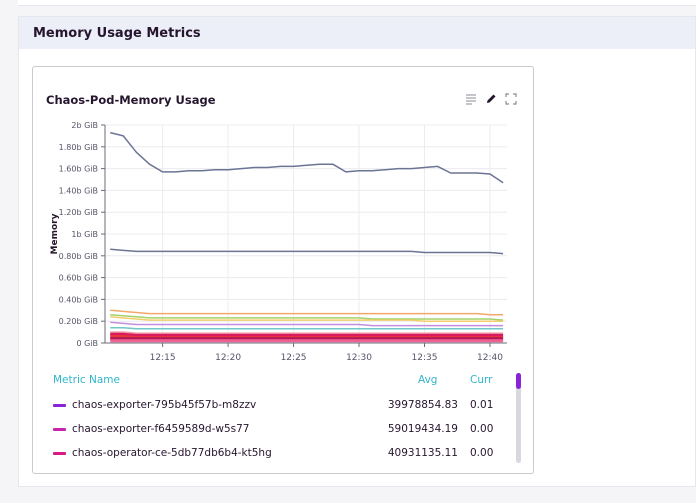 This screenshot has height=503, width=696. What do you see at coordinates (425, 358) in the screenshot?
I see `x-tick-label: 12:35` at bounding box center [425, 358].